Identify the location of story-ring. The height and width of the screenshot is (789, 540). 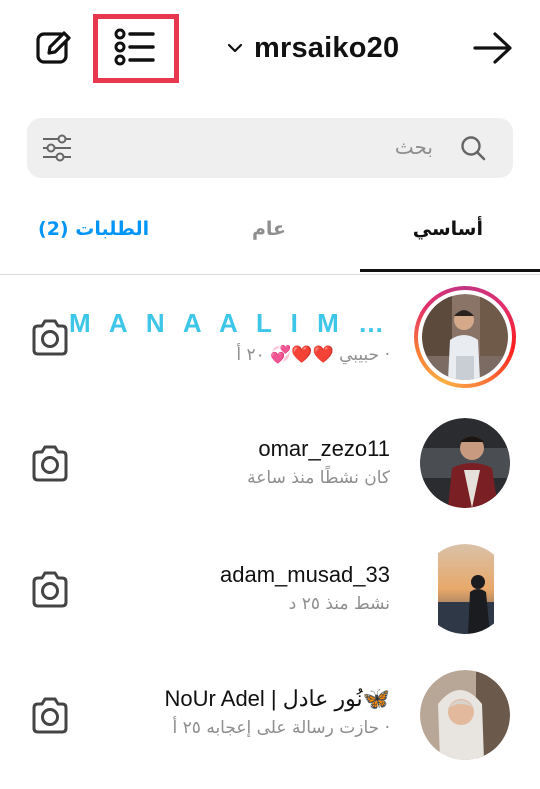
(465, 337).